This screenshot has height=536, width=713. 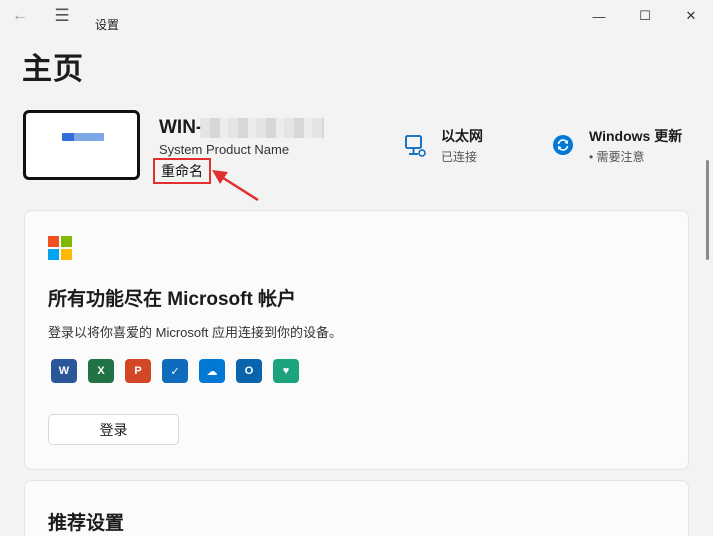 What do you see at coordinates (707, 210) in the screenshot?
I see `scrollbar` at bounding box center [707, 210].